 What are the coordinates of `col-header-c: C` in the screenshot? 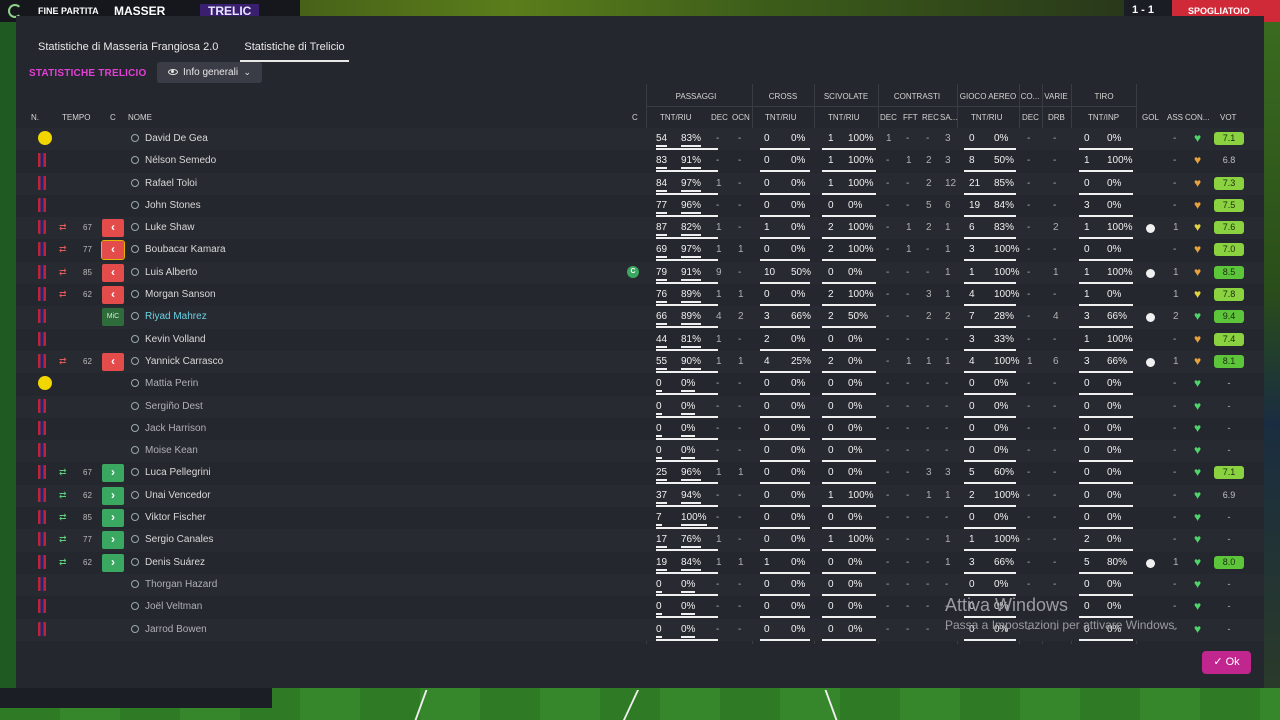 It's located at (113, 117).